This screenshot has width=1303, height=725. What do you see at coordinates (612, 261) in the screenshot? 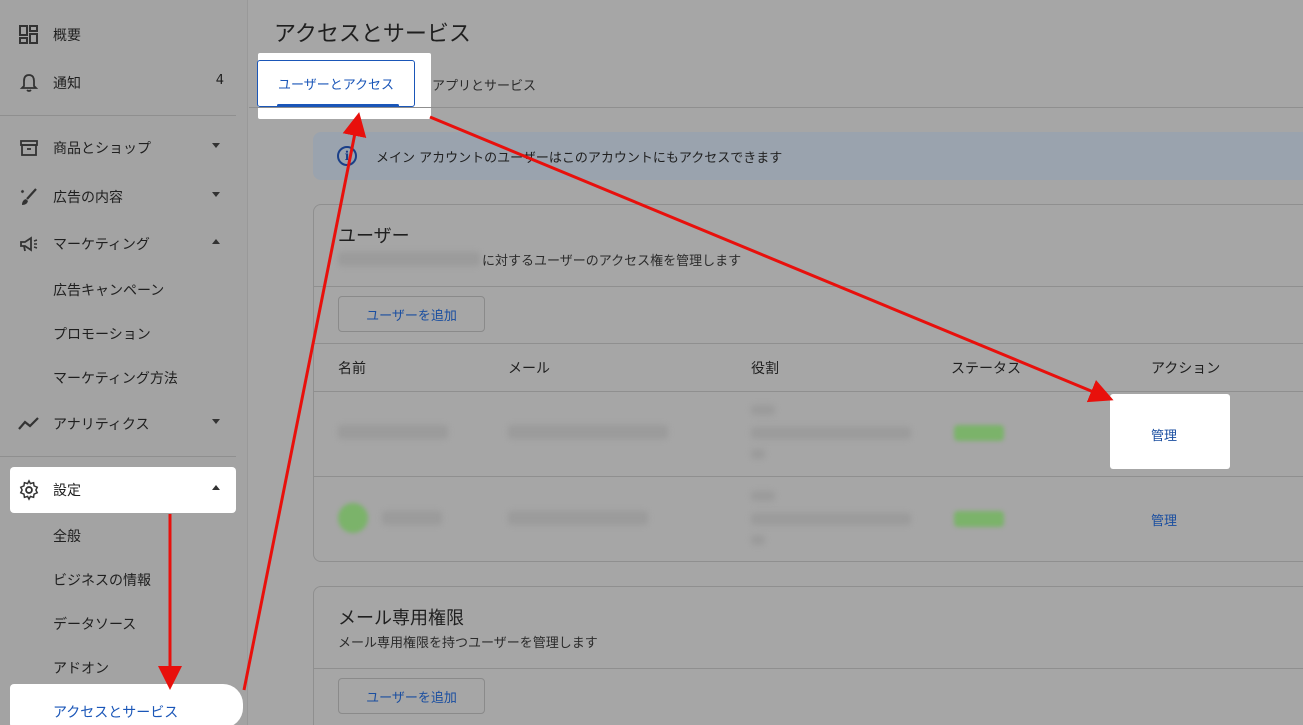
I see `users-card-subtitle: に対するユーザーのアクセス権を管理します` at bounding box center [612, 261].